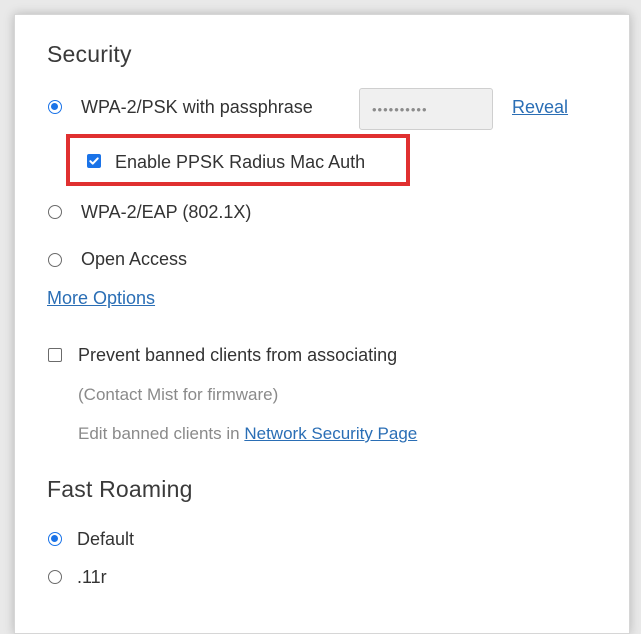  What do you see at coordinates (92, 577) in the screenshot?
I see `fast-roaming-11r-label: .11r` at bounding box center [92, 577].